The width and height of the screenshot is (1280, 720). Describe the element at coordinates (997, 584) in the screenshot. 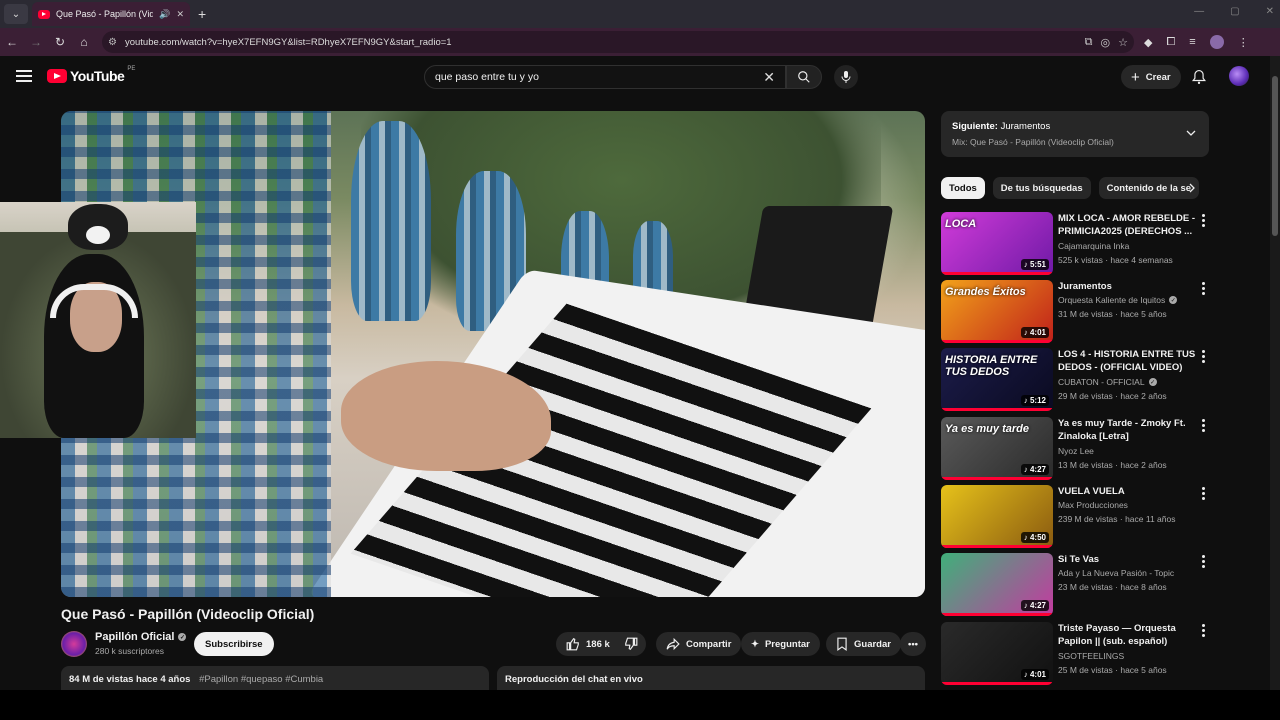

I see `video-thumbnail: ♪ 4:27` at that location.